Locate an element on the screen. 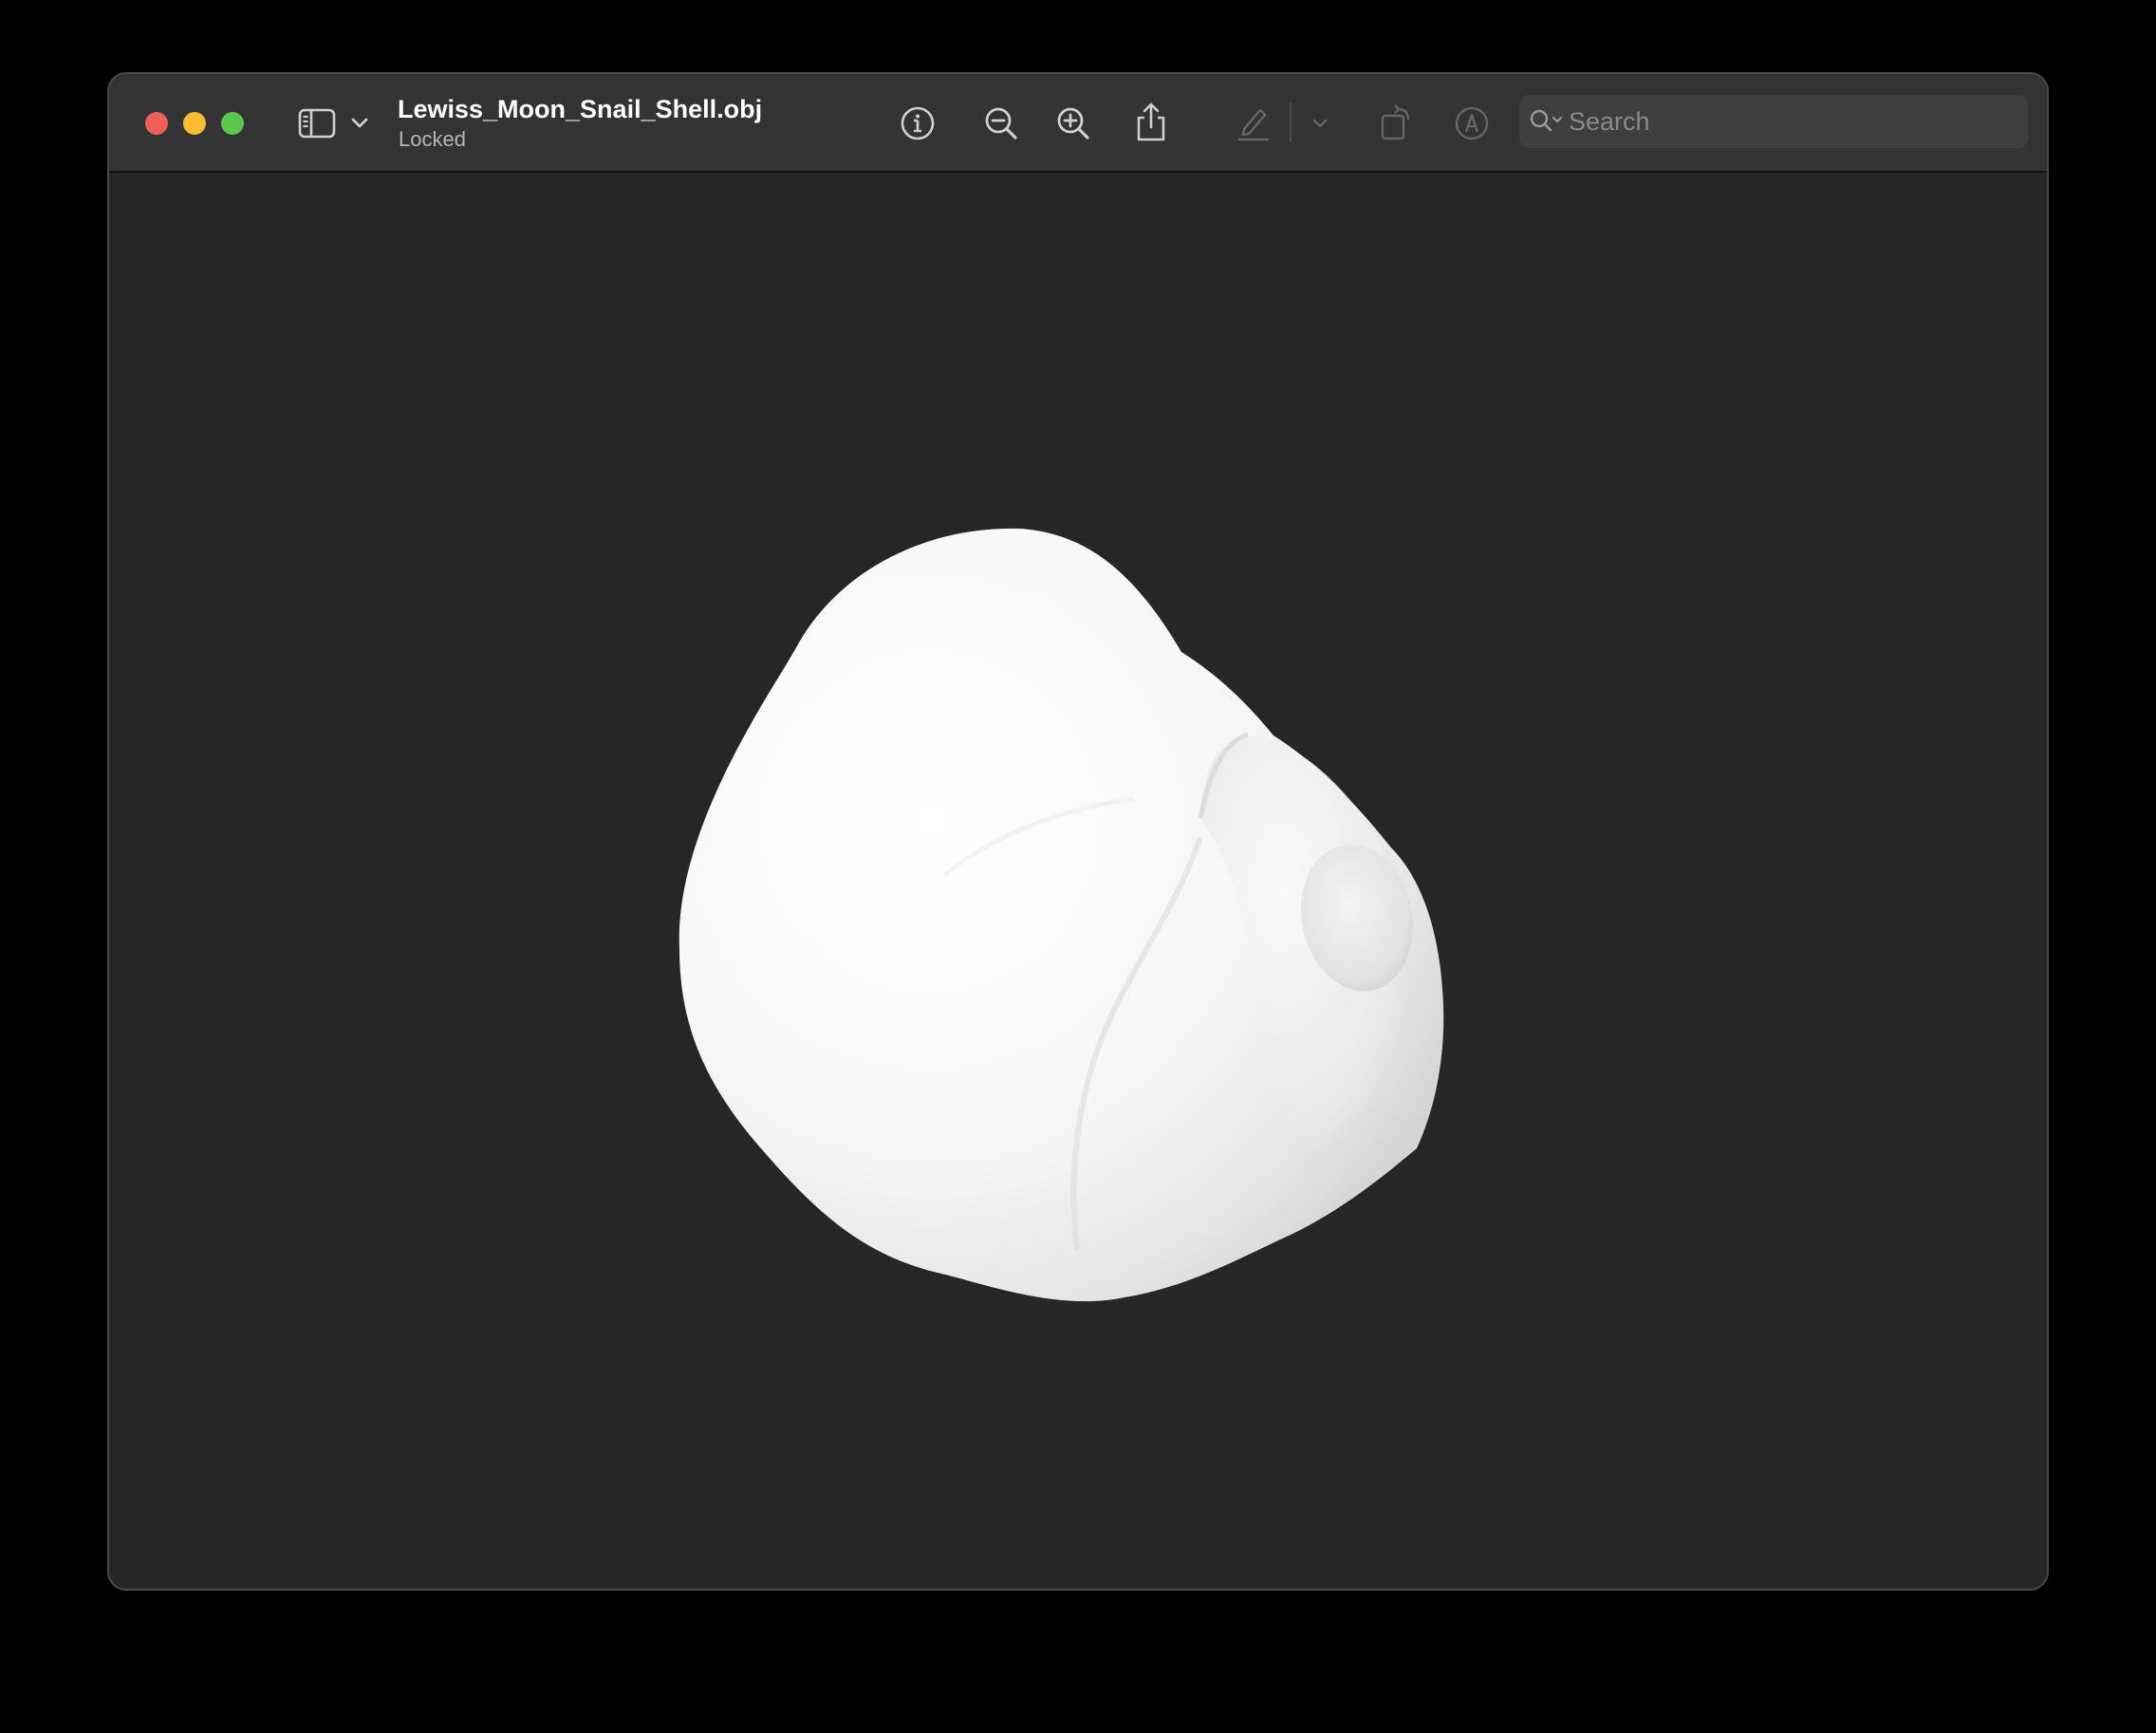  search-icon is located at coordinates (1548, 124).